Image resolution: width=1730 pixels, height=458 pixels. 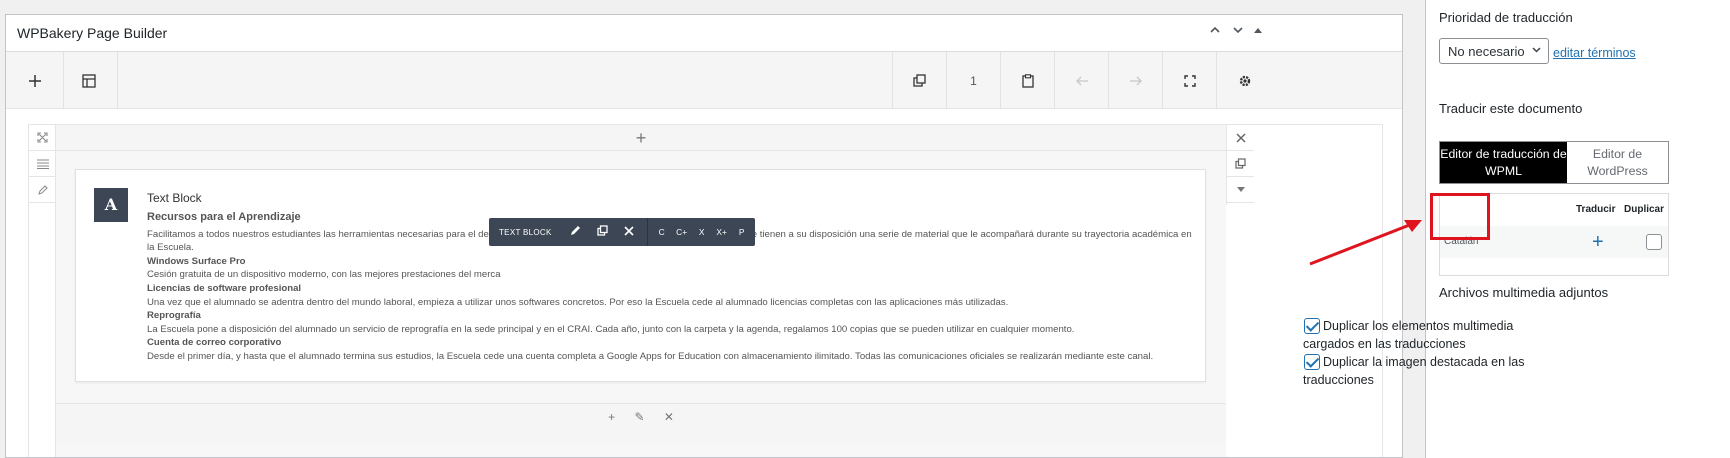 I want to click on add-element-button, so click(x=35, y=80).